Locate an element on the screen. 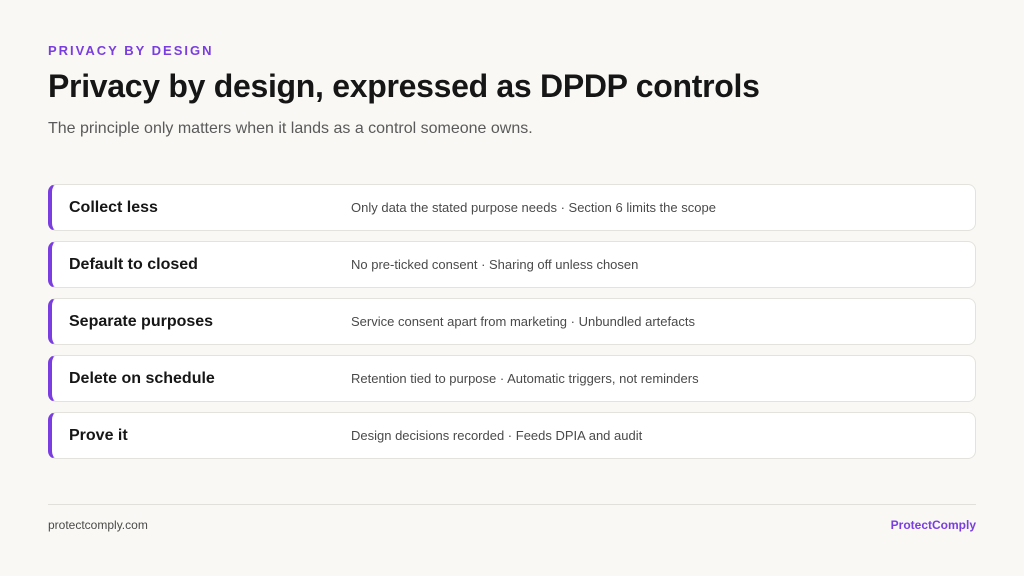  footer-website: protectcomply.com is located at coordinates (98, 525).